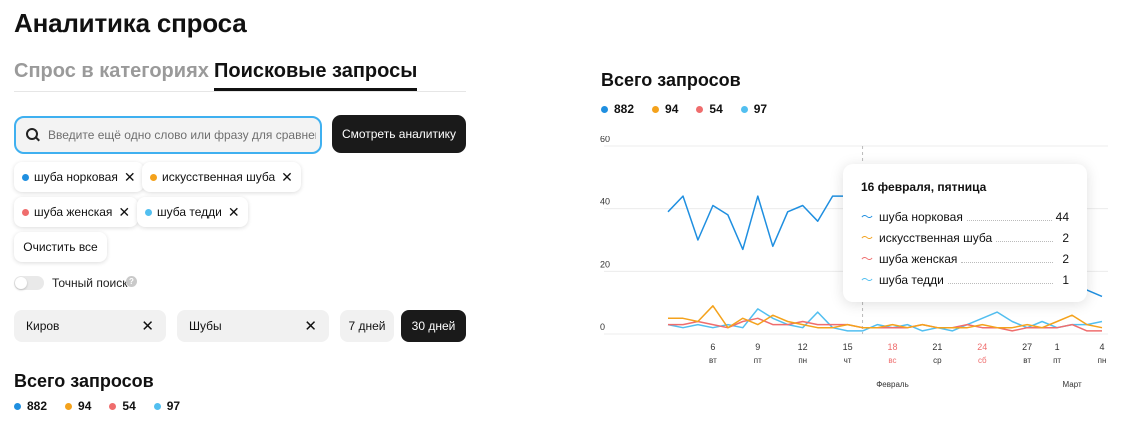 This screenshot has width=1125, height=439. I want to click on x-tick-day: 24, so click(982, 347).